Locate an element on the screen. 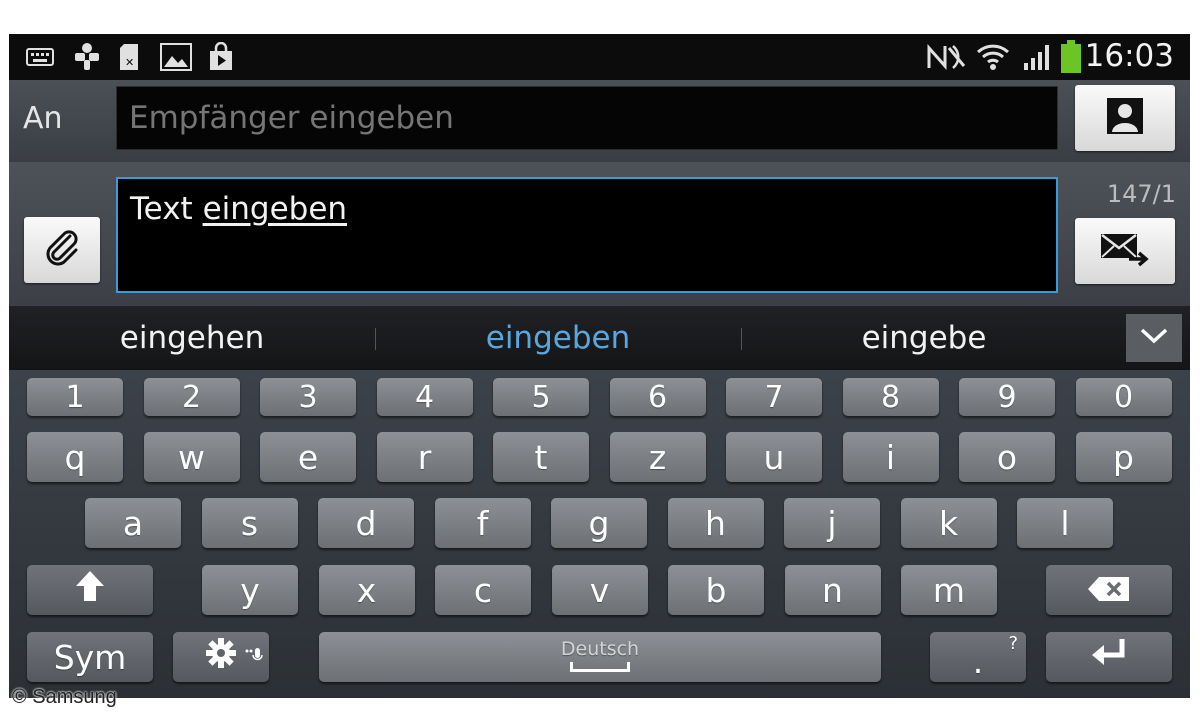 The height and width of the screenshot is (720, 1200). enter-icon is located at coordinates (1109, 657).